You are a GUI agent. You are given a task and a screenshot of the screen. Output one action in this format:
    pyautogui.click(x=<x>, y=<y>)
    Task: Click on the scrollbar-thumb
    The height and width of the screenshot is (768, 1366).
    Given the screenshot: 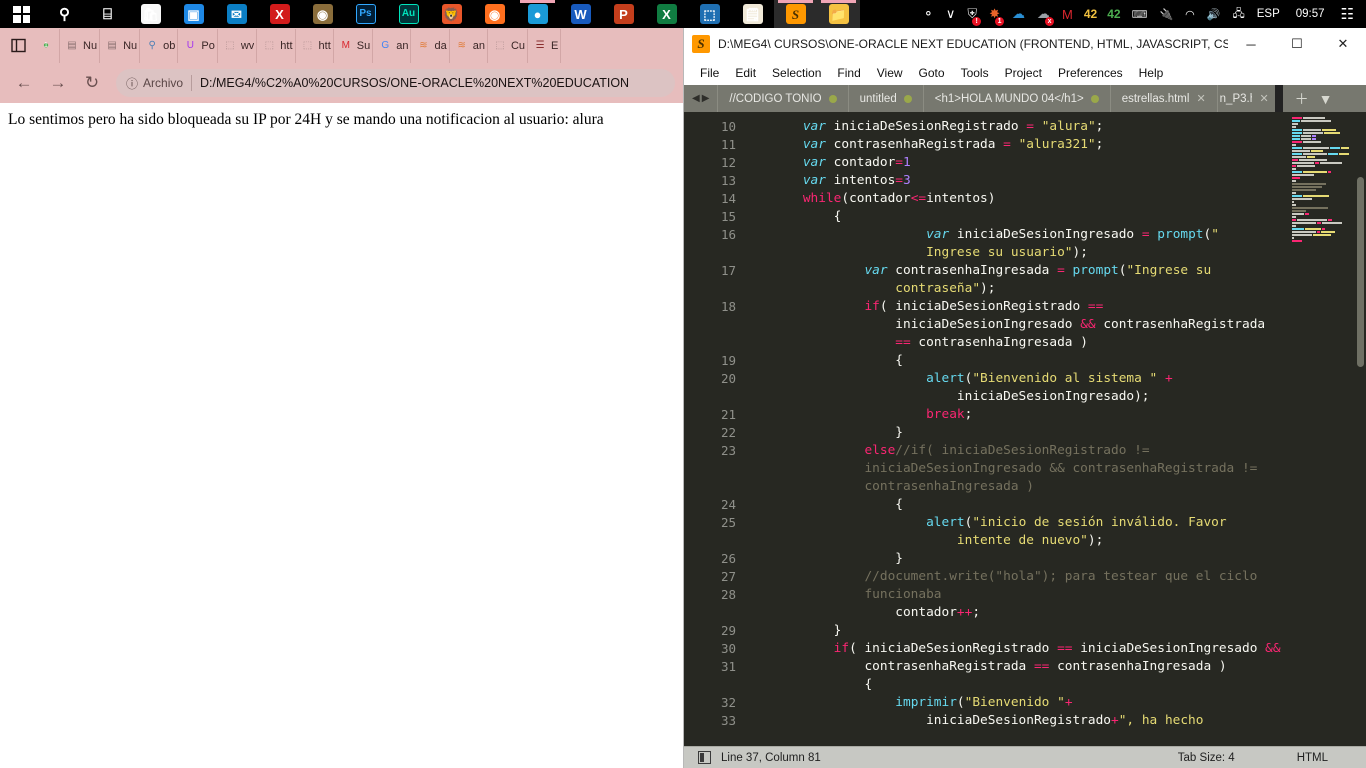 What is the action you would take?
    pyautogui.click(x=1360, y=272)
    